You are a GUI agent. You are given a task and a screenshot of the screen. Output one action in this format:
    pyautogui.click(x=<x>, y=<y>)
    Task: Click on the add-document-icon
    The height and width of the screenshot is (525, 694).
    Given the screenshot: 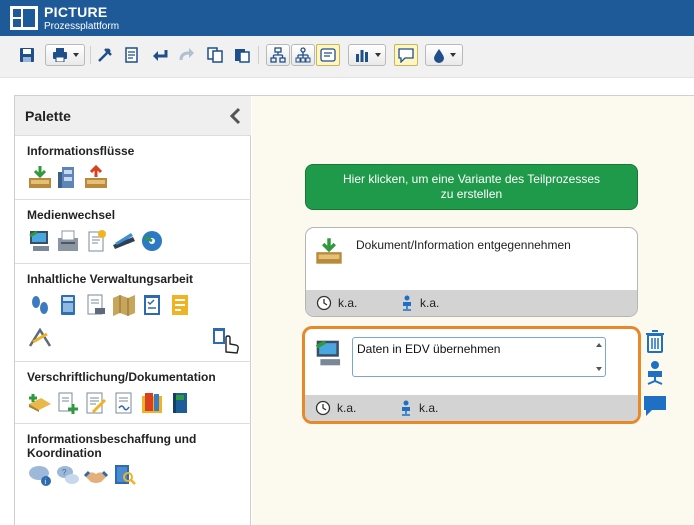 What is the action you would take?
    pyautogui.click(x=68, y=403)
    